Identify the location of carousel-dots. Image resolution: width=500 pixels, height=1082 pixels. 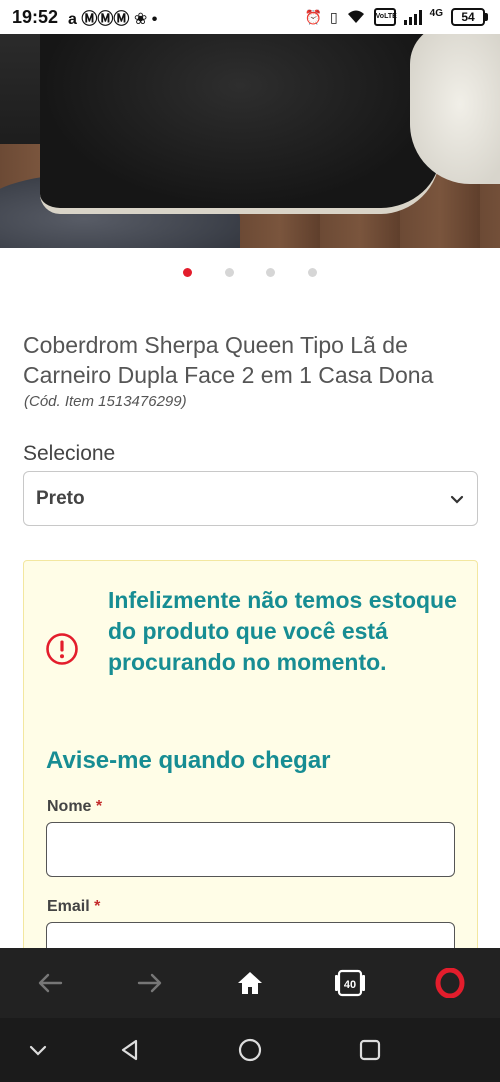
(250, 274).